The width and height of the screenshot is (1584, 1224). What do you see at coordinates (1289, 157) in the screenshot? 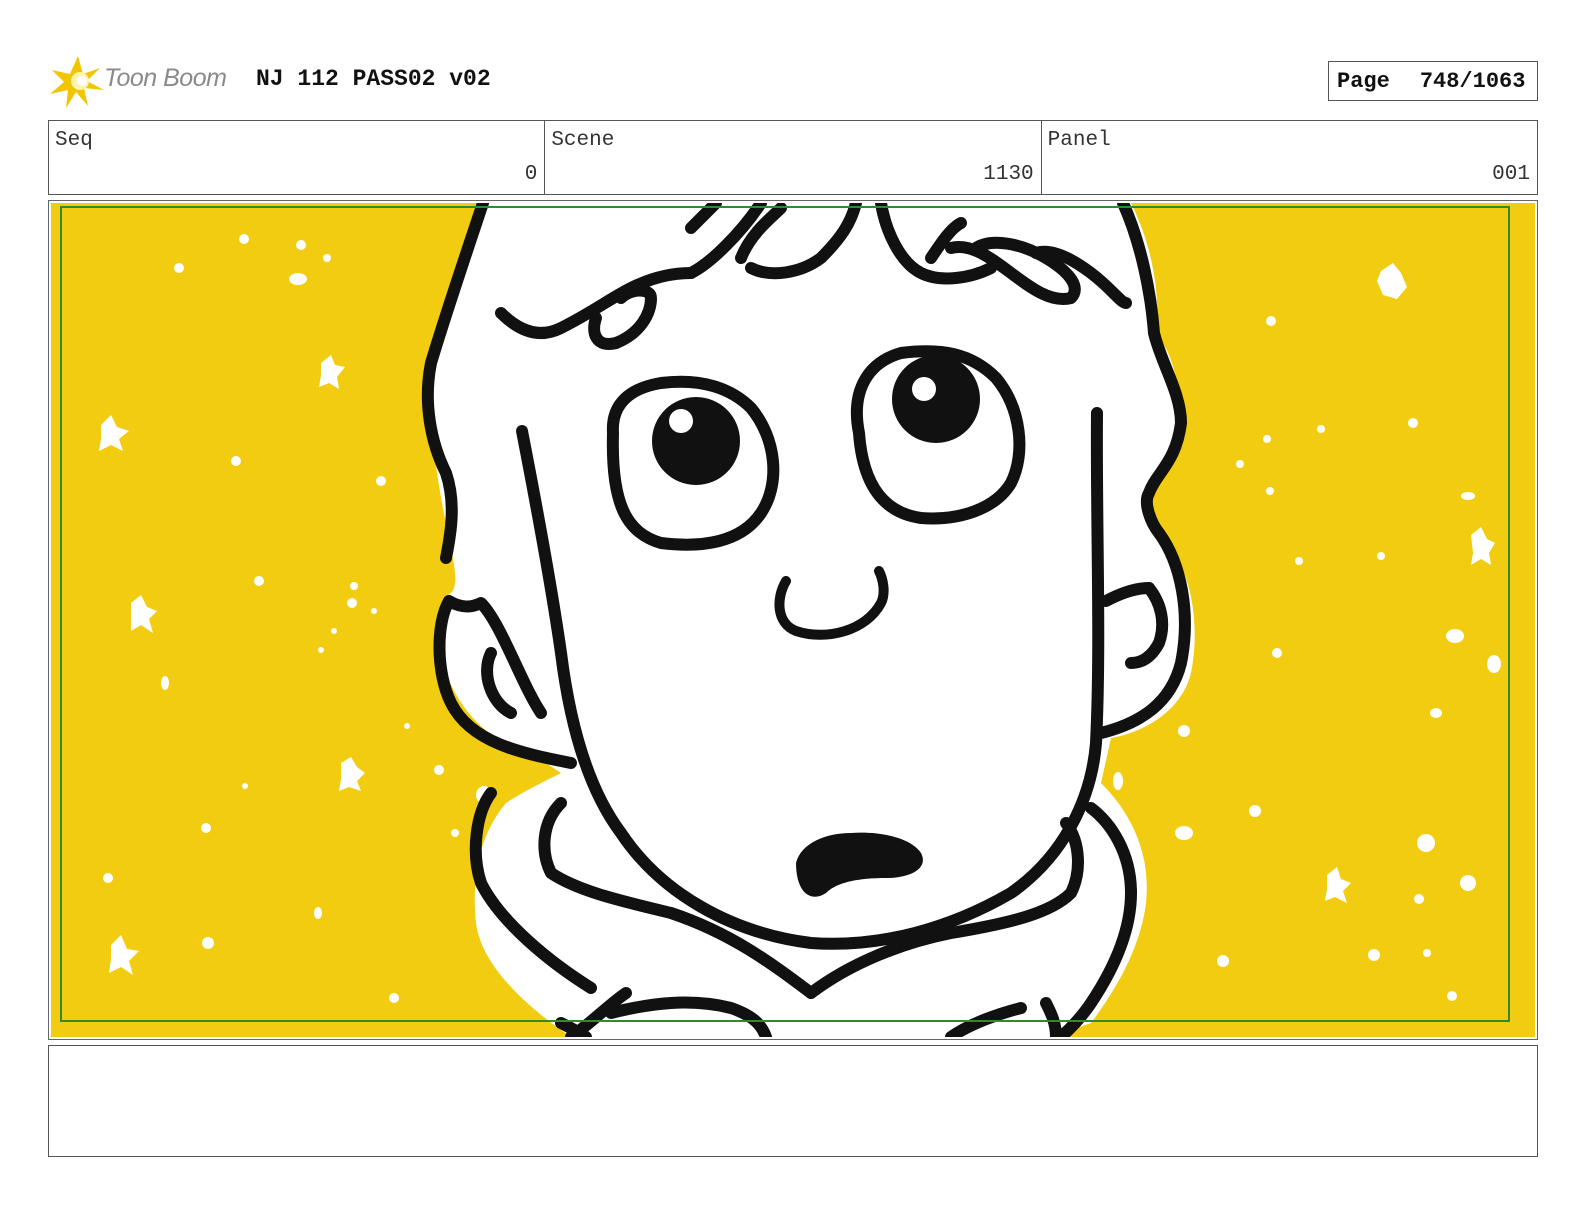
I see `panel-cell: Panel 001` at bounding box center [1289, 157].